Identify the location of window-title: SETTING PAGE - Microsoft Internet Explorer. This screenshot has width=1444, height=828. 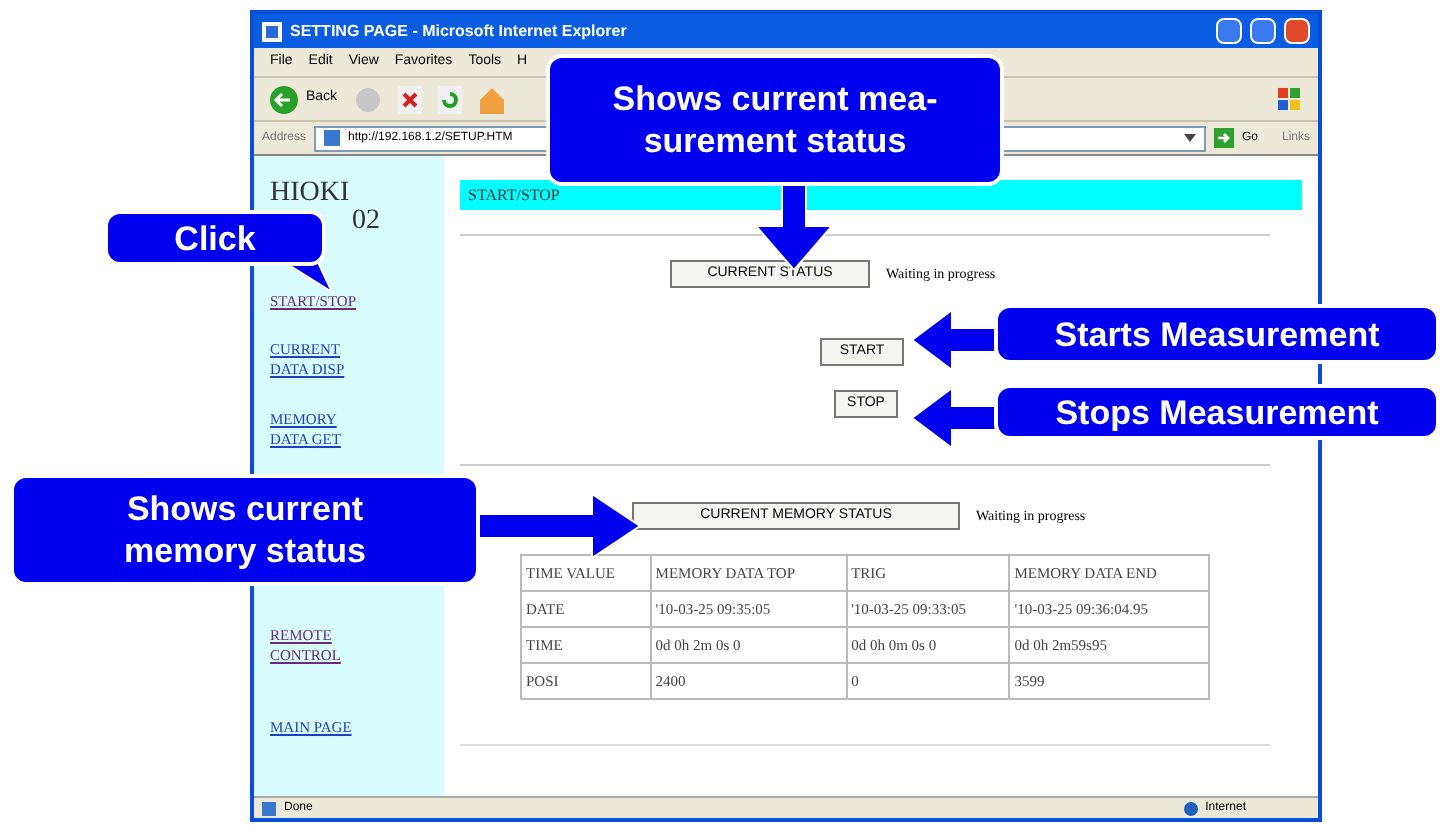
(458, 31).